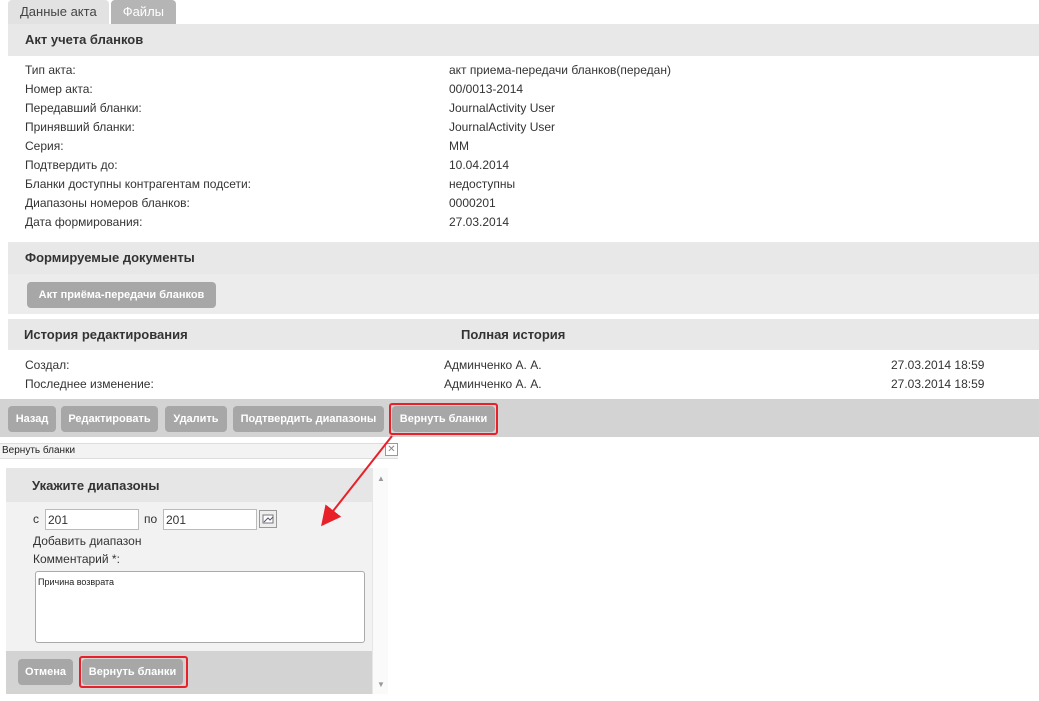 This screenshot has height=701, width=1039. I want to click on field-value-created-date: 27.03.2014, so click(479, 222).